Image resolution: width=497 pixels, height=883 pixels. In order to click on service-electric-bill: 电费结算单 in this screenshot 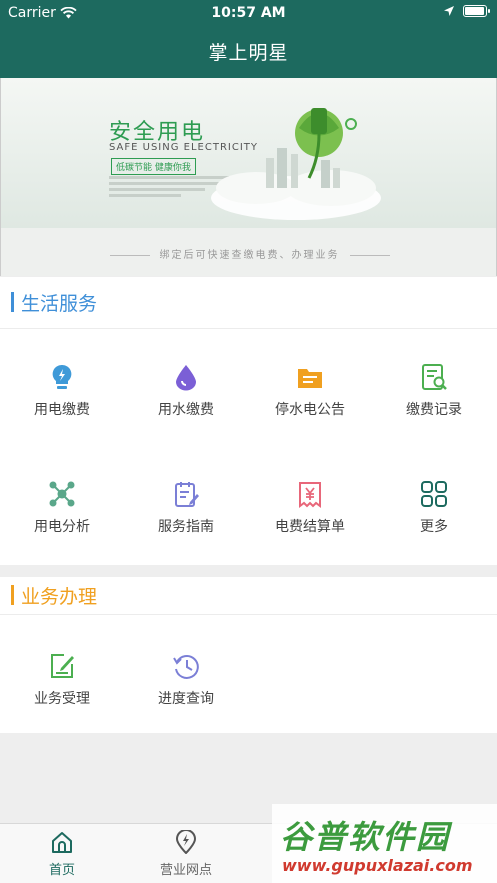, I will do `click(310, 508)`.